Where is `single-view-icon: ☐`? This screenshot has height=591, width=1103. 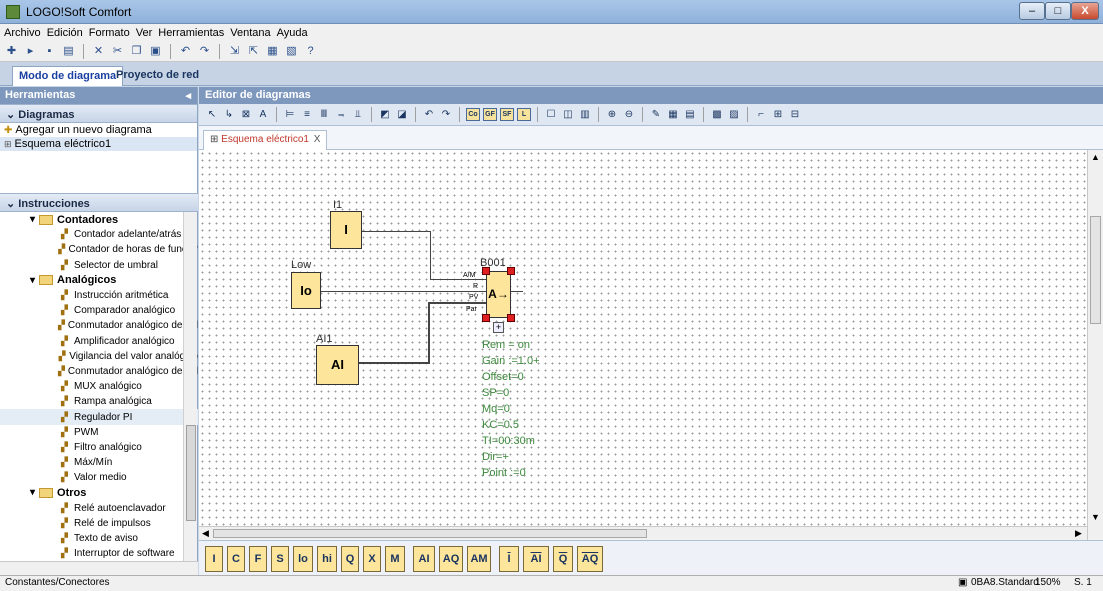 single-view-icon: ☐ is located at coordinates (551, 115).